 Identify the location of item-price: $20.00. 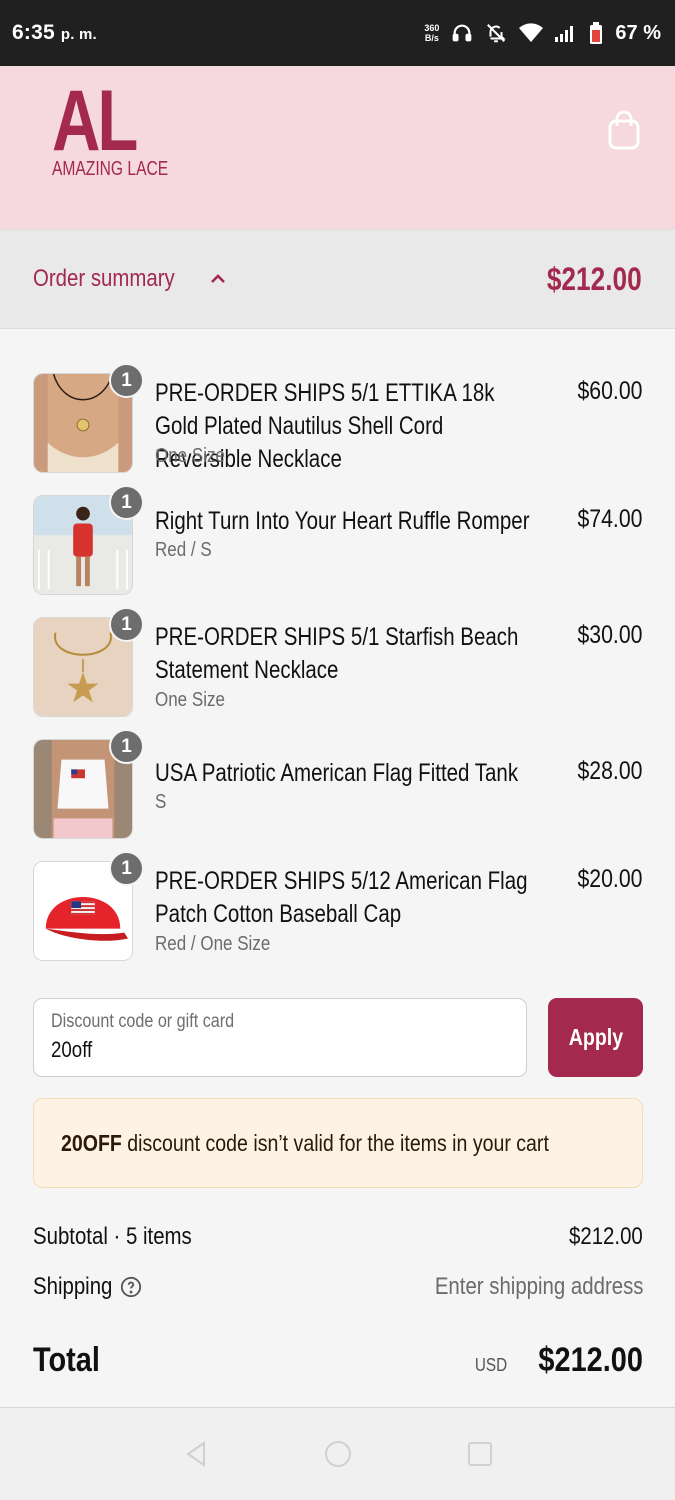
(609, 879).